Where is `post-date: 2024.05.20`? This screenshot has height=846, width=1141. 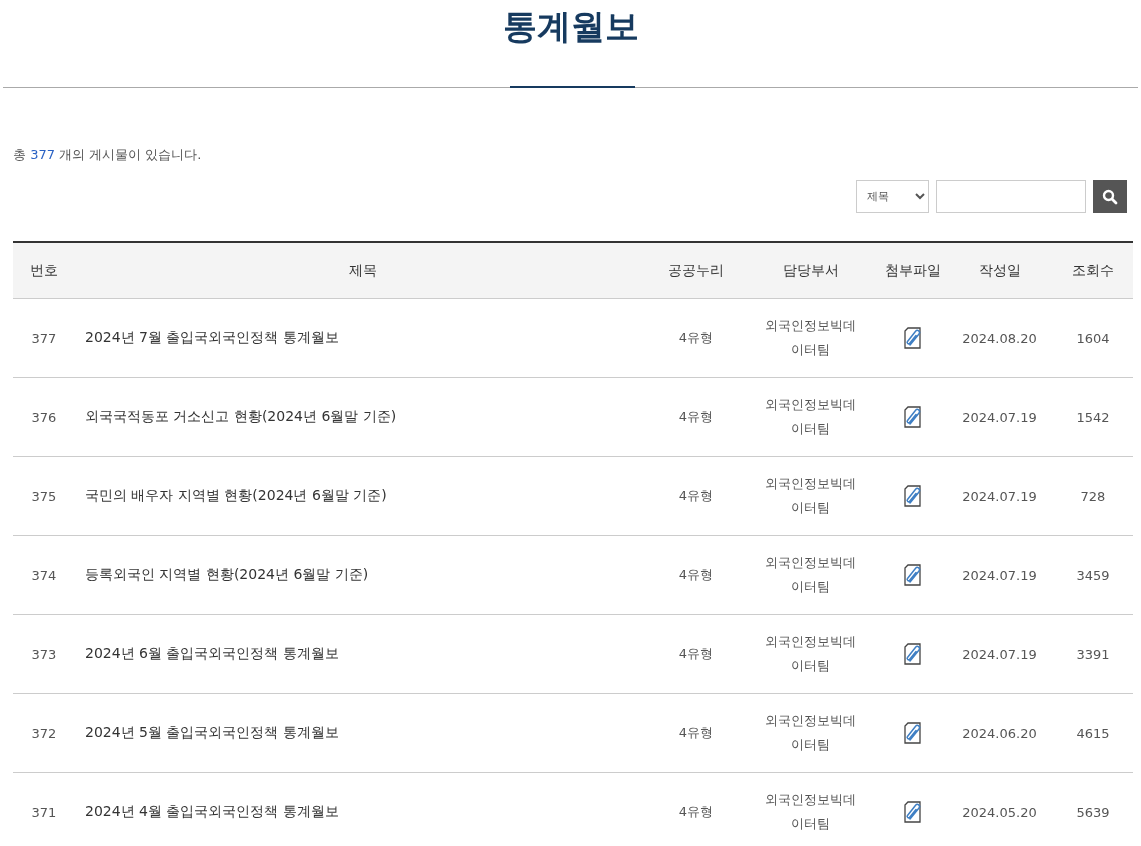
post-date: 2024.05.20 is located at coordinates (999, 809).